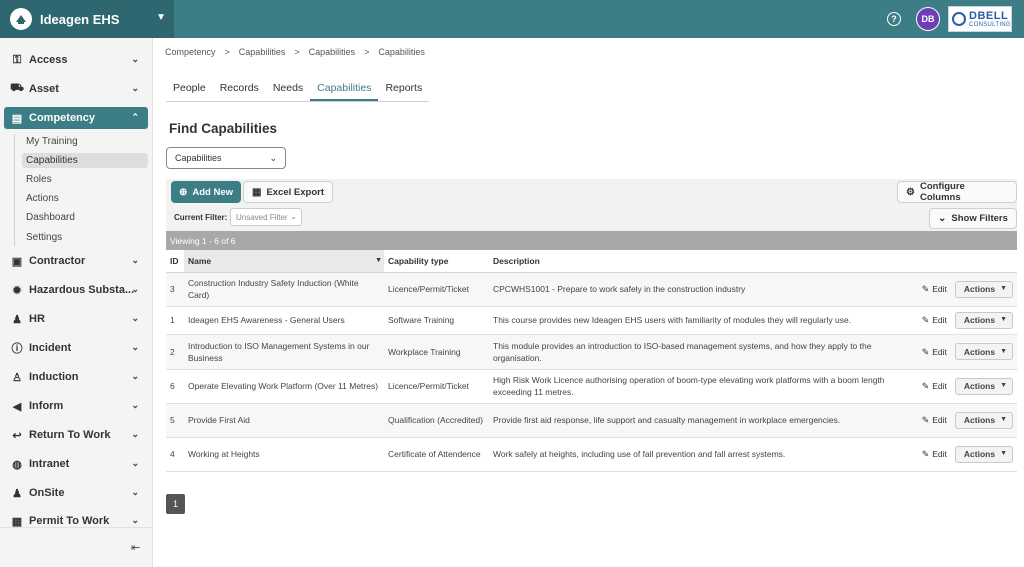 This screenshot has height=567, width=1024. Describe the element at coordinates (436, 420) in the screenshot. I see `cell-type: Qualification (Accredited)` at that location.